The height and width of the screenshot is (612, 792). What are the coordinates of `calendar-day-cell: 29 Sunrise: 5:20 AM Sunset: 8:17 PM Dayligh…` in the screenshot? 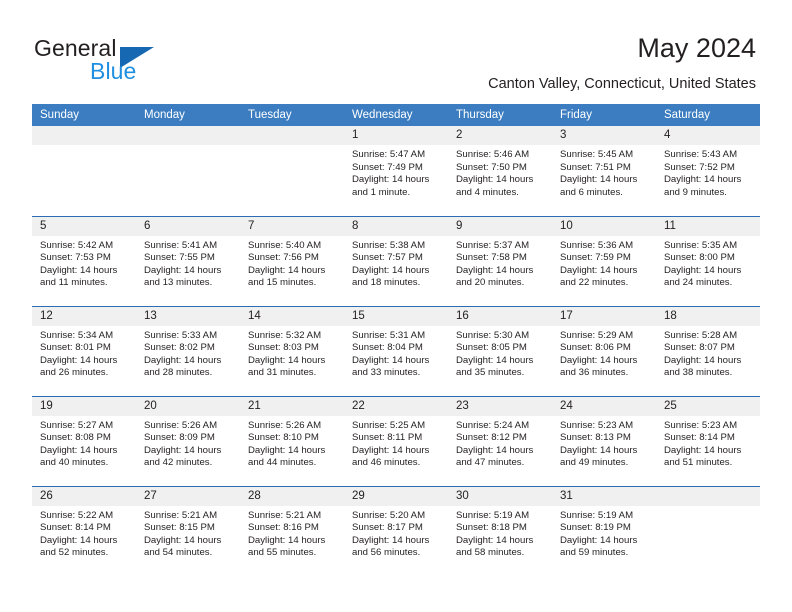 It's located at (396, 530).